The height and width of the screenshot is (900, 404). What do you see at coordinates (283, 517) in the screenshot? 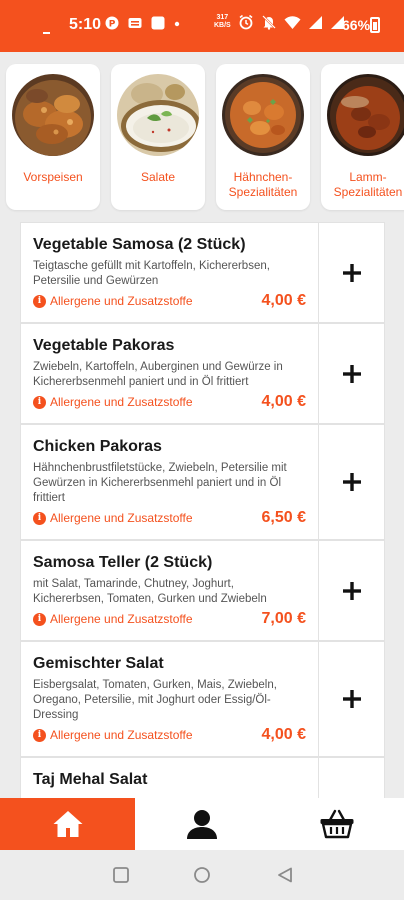
I see `item-price: 6,50 €` at bounding box center [283, 517].